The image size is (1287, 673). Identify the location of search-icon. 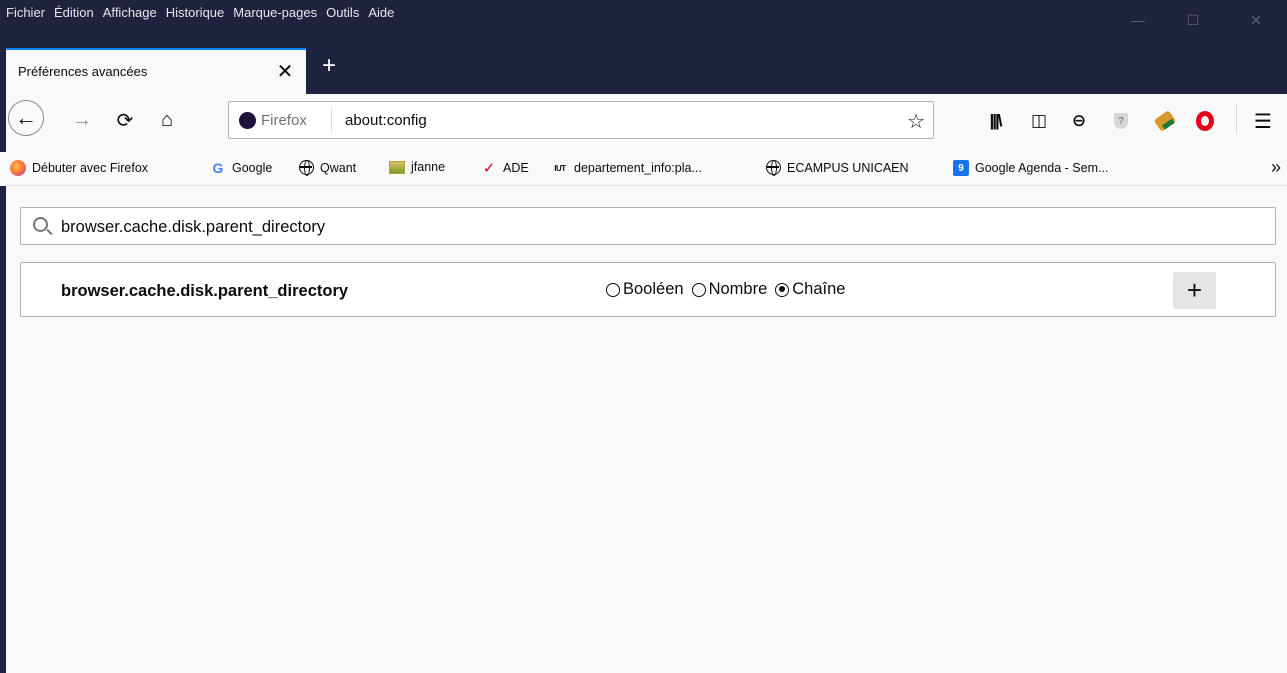
(40, 224).